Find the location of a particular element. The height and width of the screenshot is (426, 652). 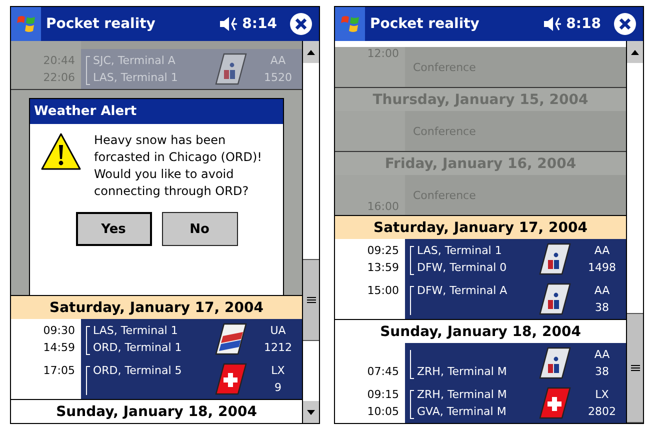

departure-time: 15:00 is located at coordinates (383, 291).